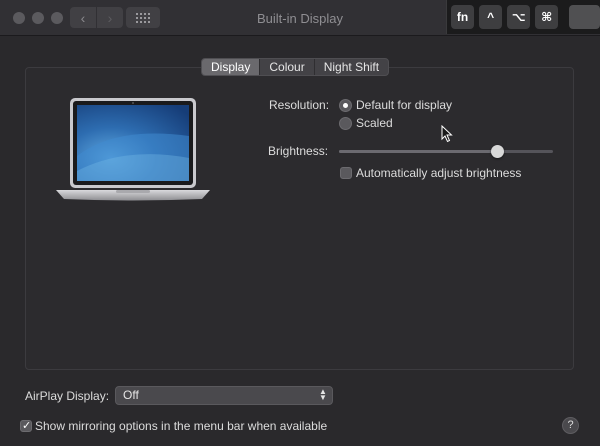 The height and width of the screenshot is (446, 600). What do you see at coordinates (418, 151) in the screenshot?
I see `brightness-slider-fill` at bounding box center [418, 151].